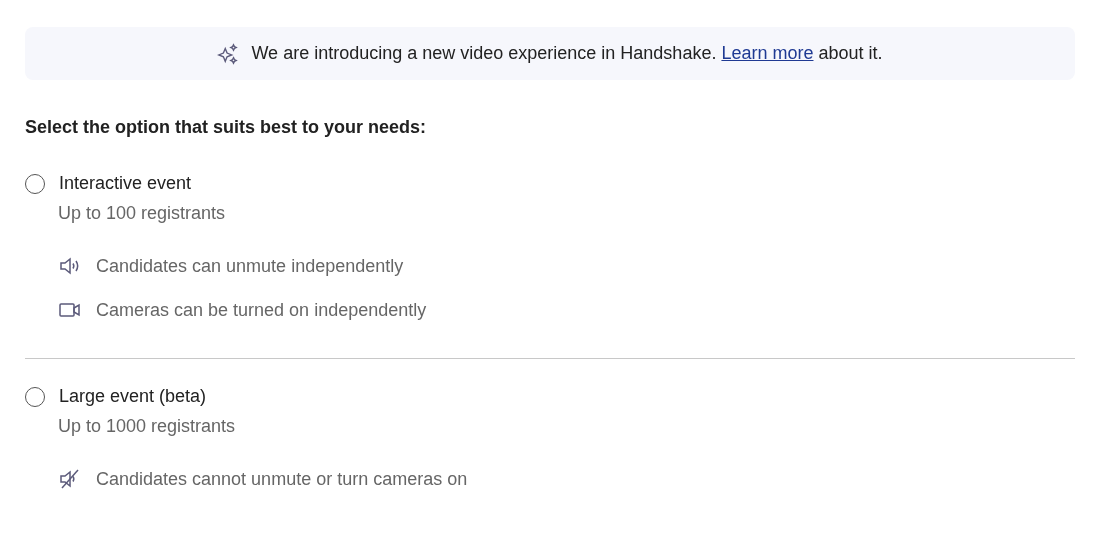 The height and width of the screenshot is (545, 1094). What do you see at coordinates (250, 266) in the screenshot?
I see `feature-text: Candidates can unmute independently` at bounding box center [250, 266].